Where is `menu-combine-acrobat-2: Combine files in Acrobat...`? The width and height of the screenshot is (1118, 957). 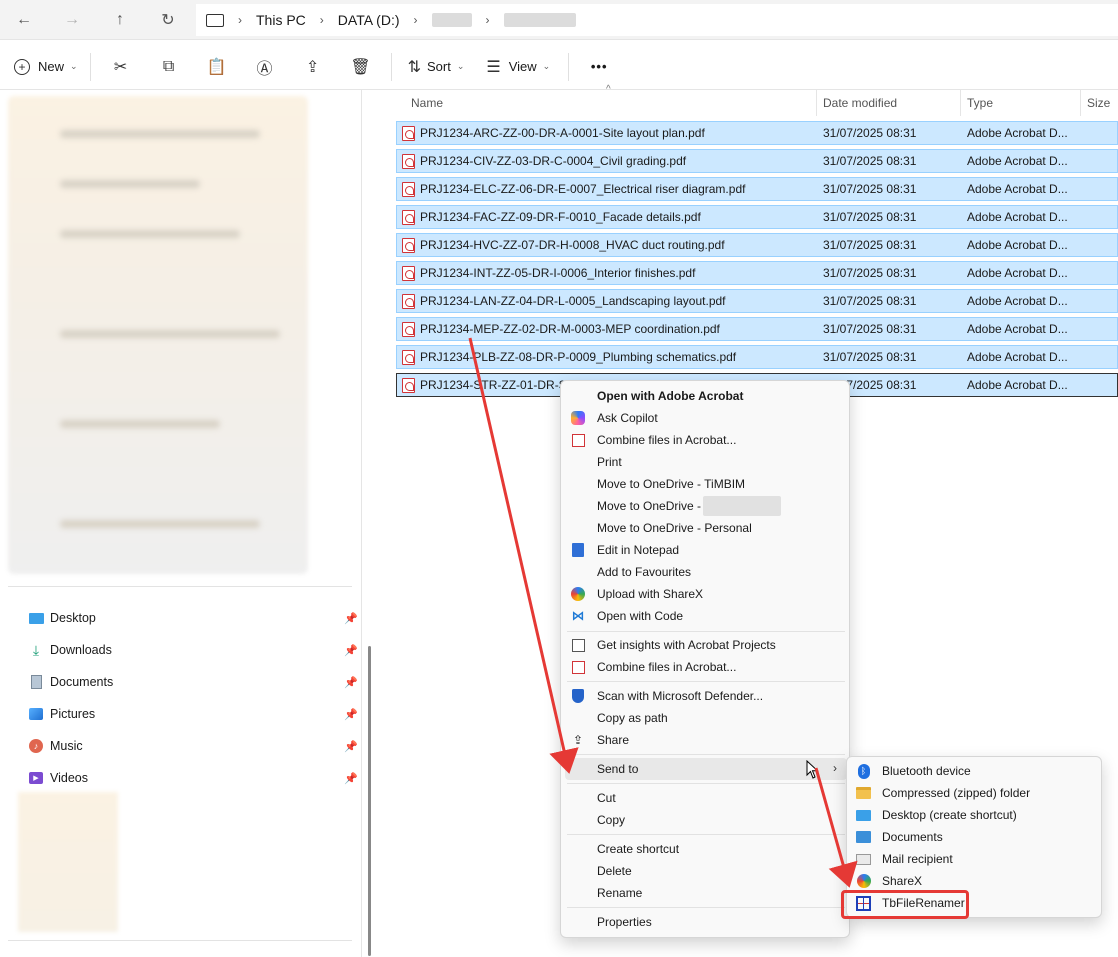
menu-combine-acrobat-2: Combine files in Acrobat... is located at coordinates (706, 667).